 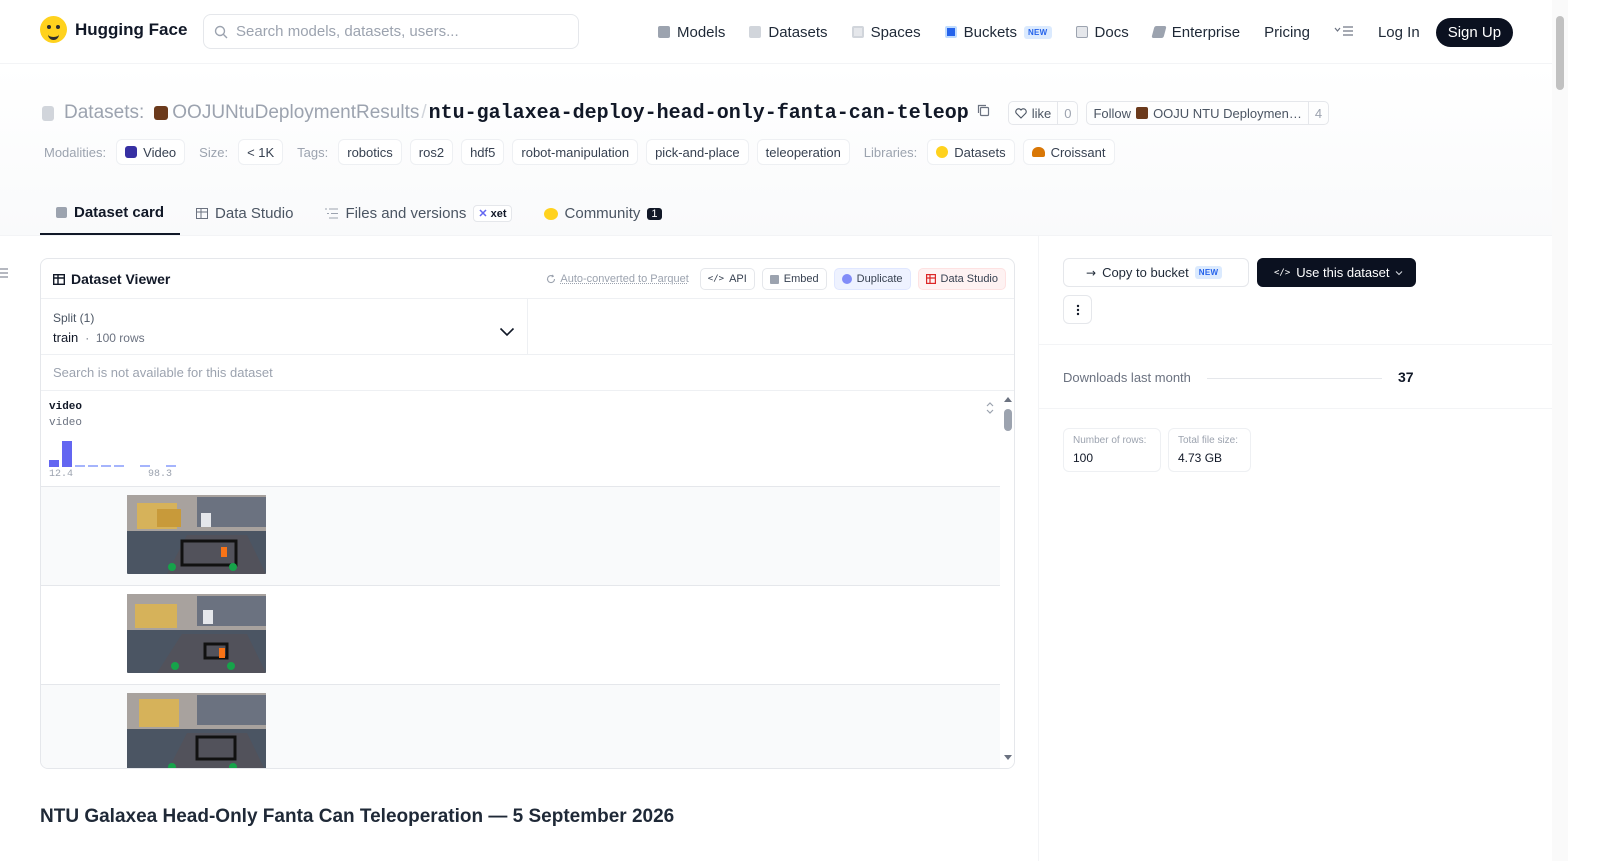 I want to click on tag-ros2: ros2, so click(x=431, y=152).